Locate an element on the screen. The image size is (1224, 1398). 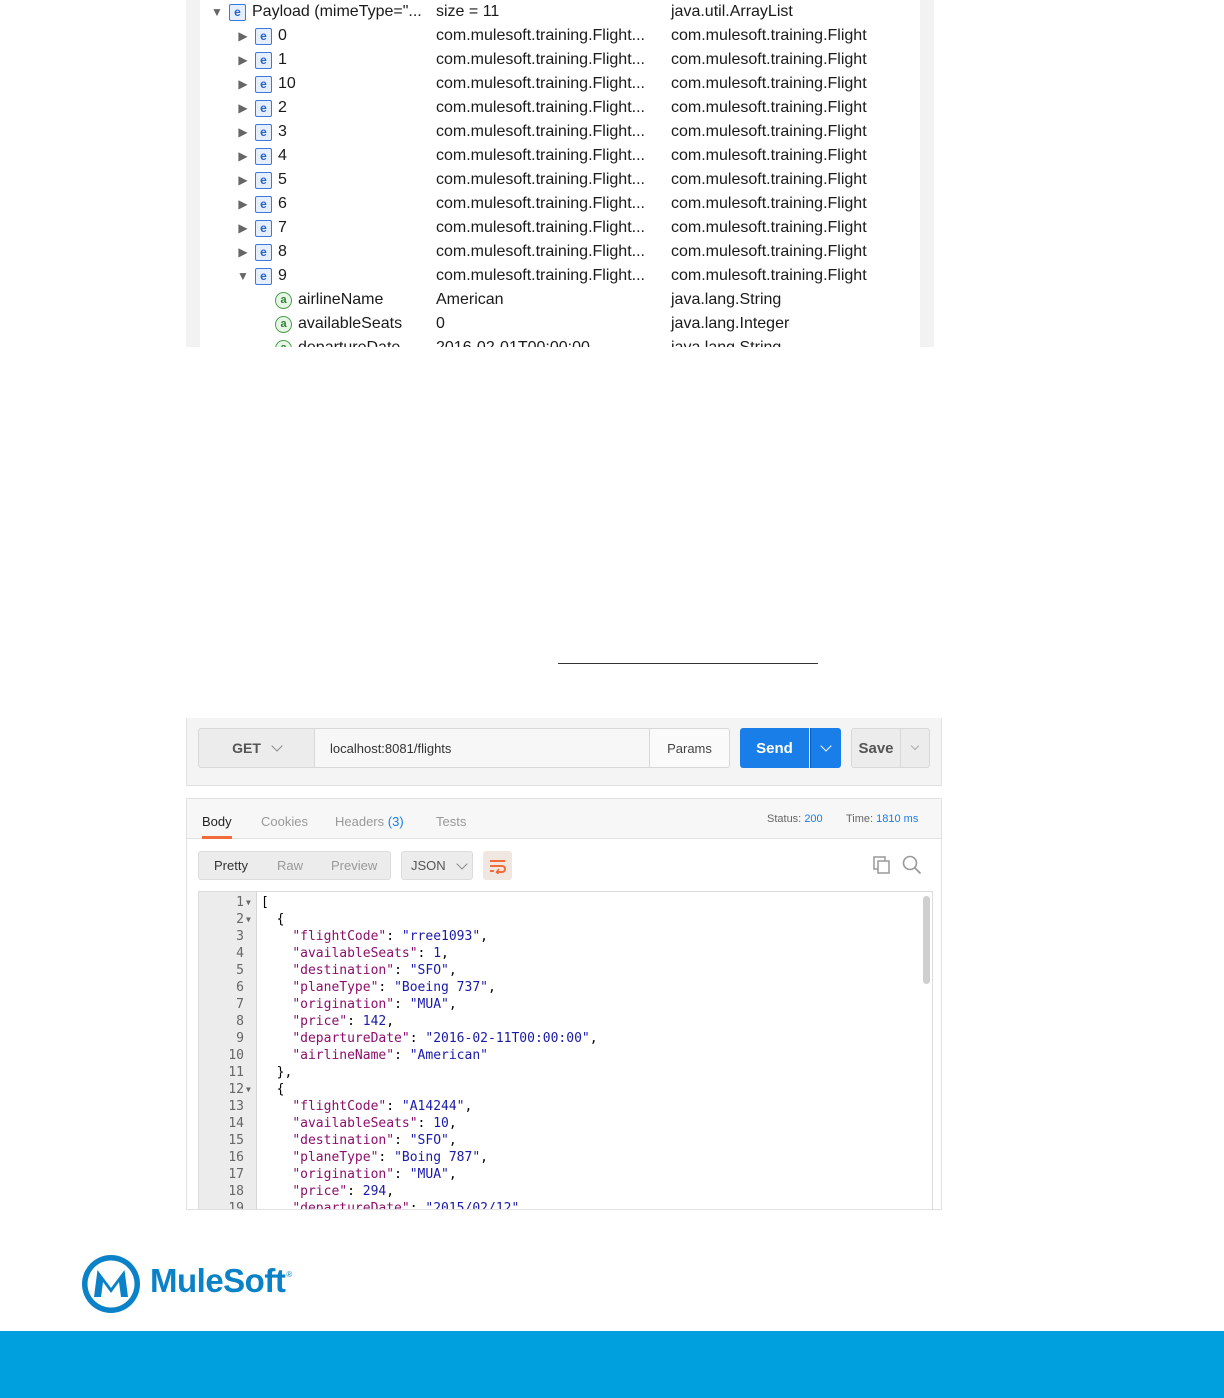
code-line: 15 "destination": "SFO", is located at coordinates (559, 1140).